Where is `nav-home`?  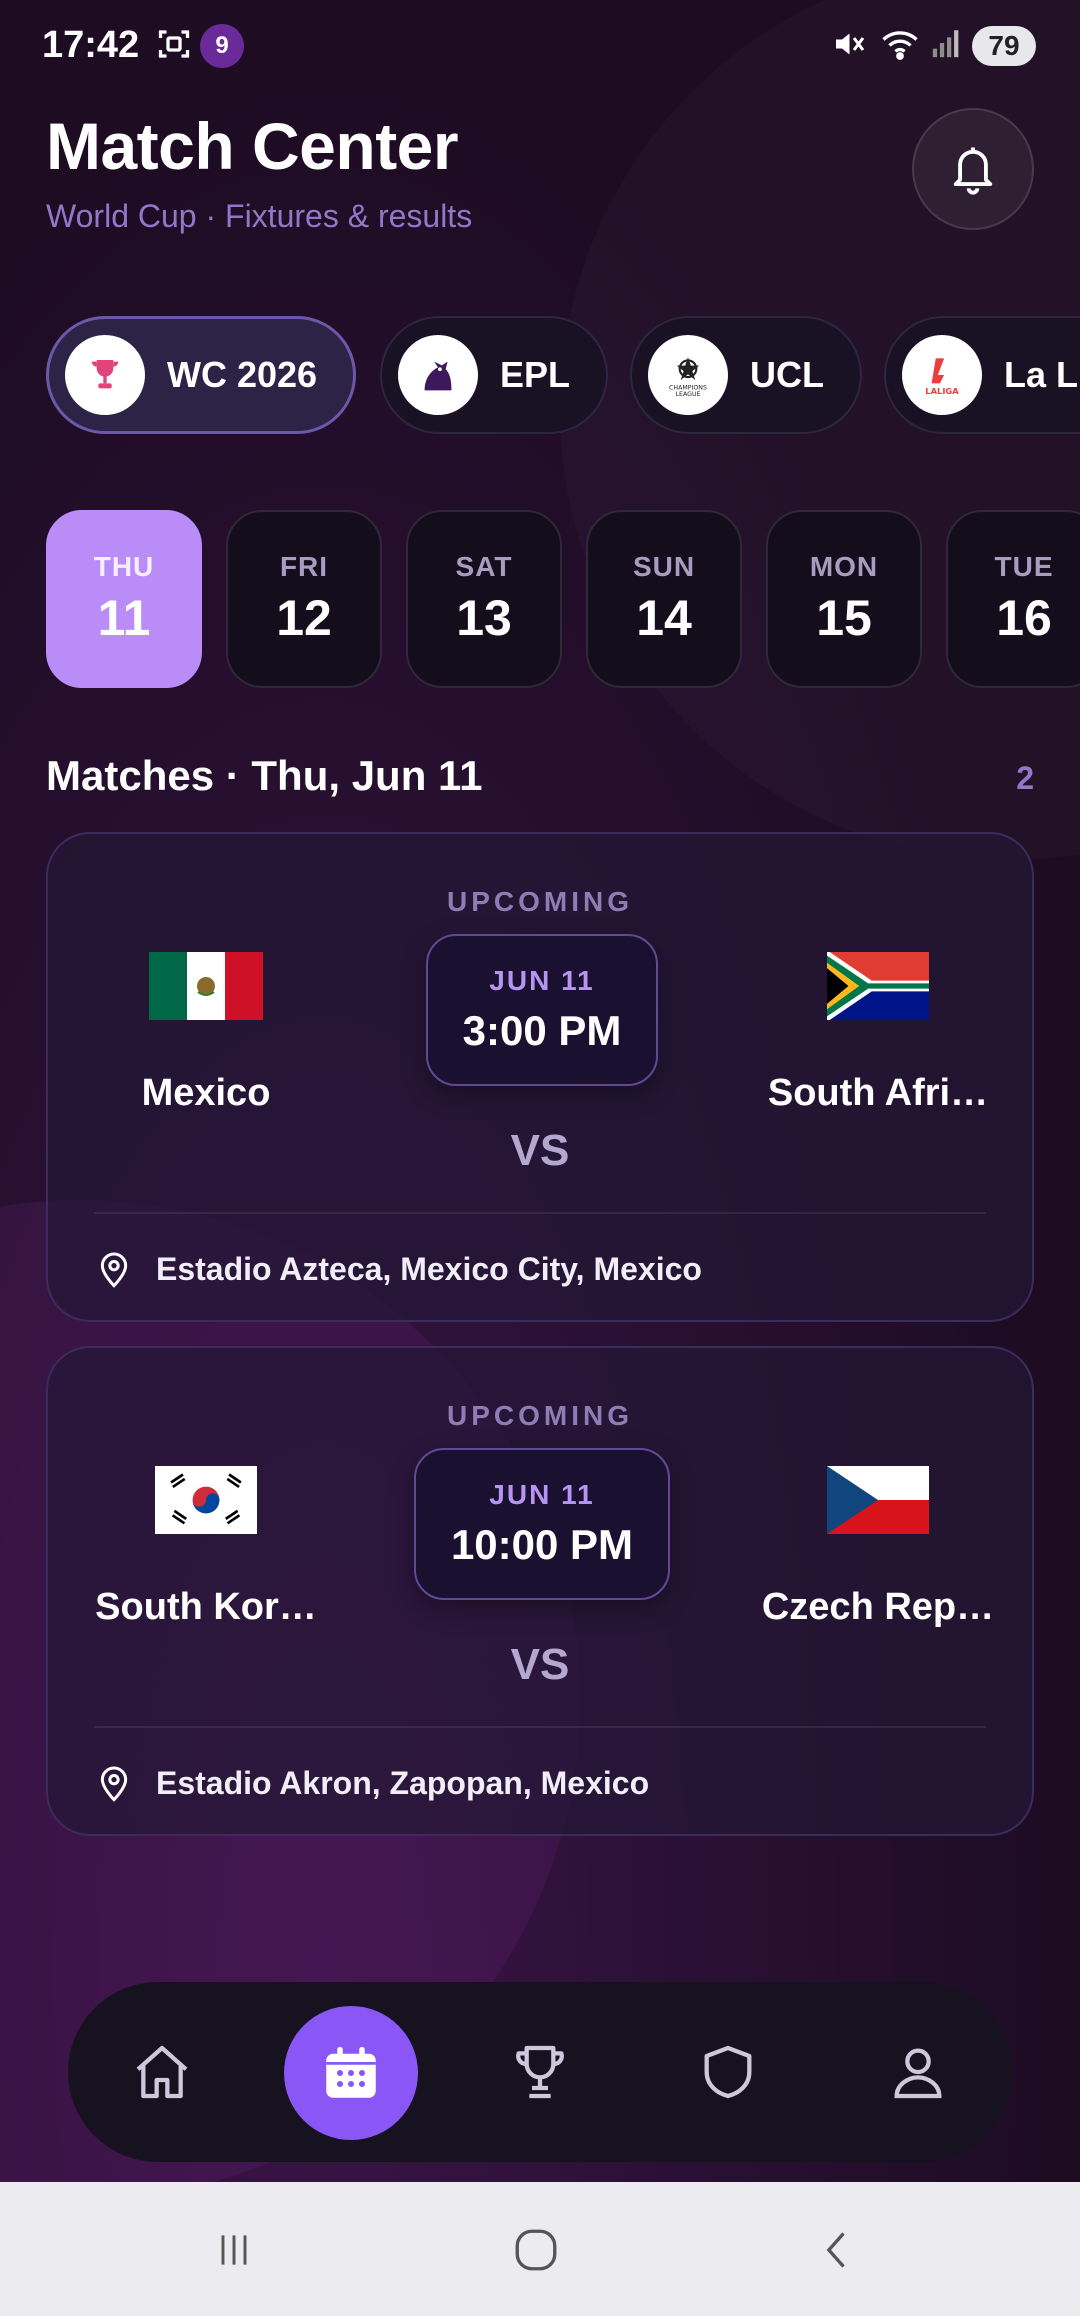 nav-home is located at coordinates (162, 2072).